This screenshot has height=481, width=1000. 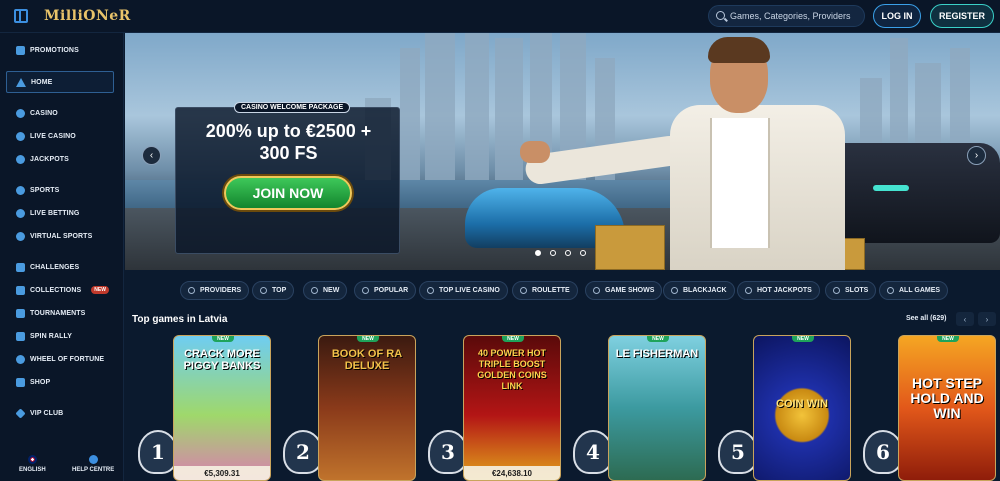 I want to click on chevron-left-icon: ‹, so click(x=151, y=155).